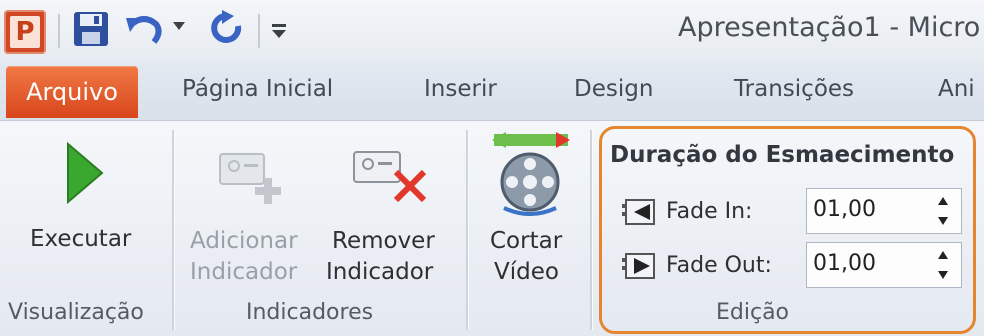 The width and height of the screenshot is (984, 336). What do you see at coordinates (85, 173) in the screenshot?
I see `play-icon` at bounding box center [85, 173].